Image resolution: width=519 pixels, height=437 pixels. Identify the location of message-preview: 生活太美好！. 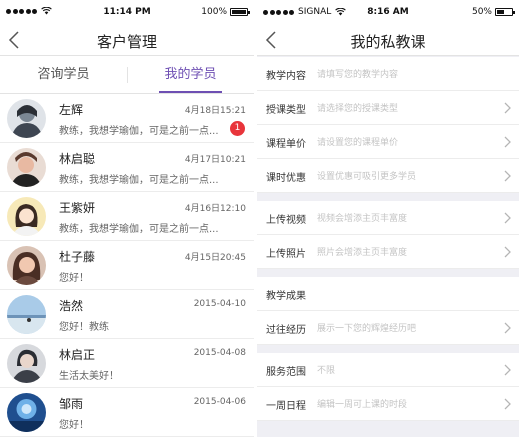
(89, 376).